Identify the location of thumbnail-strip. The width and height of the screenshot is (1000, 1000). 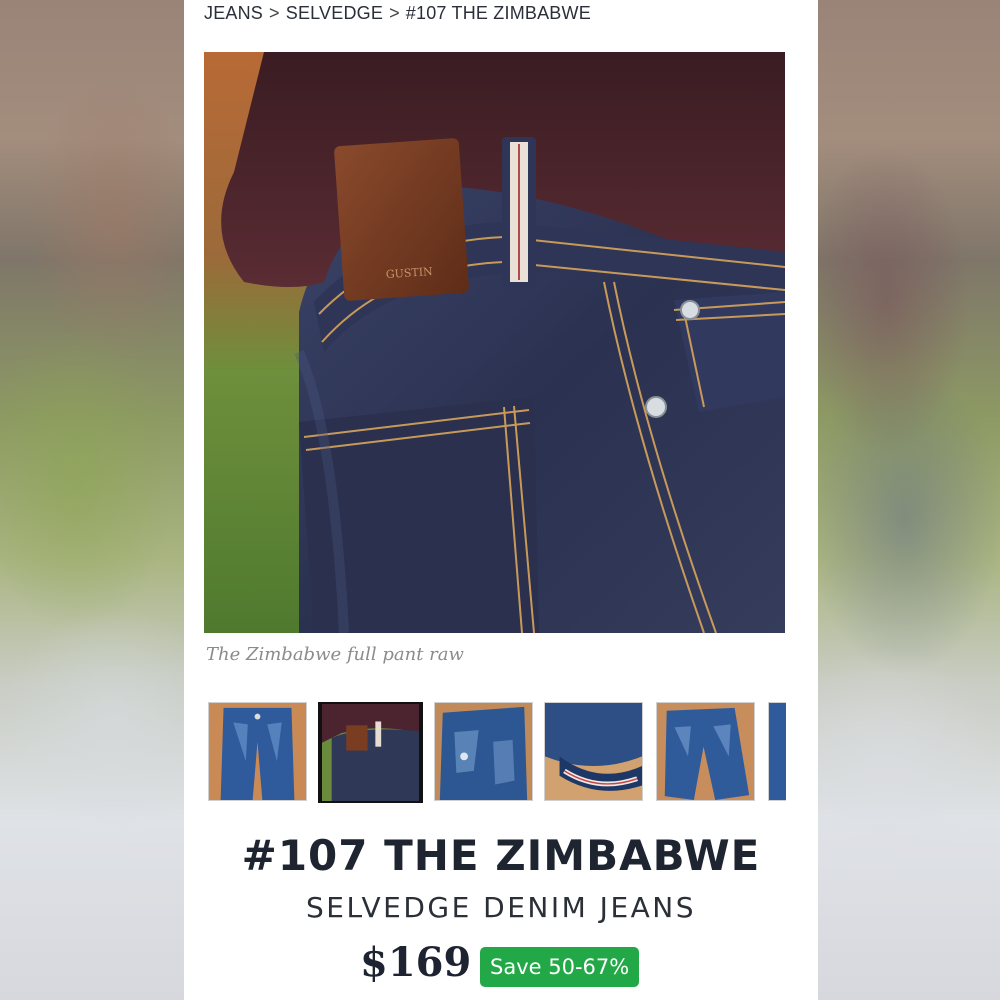
(497, 752).